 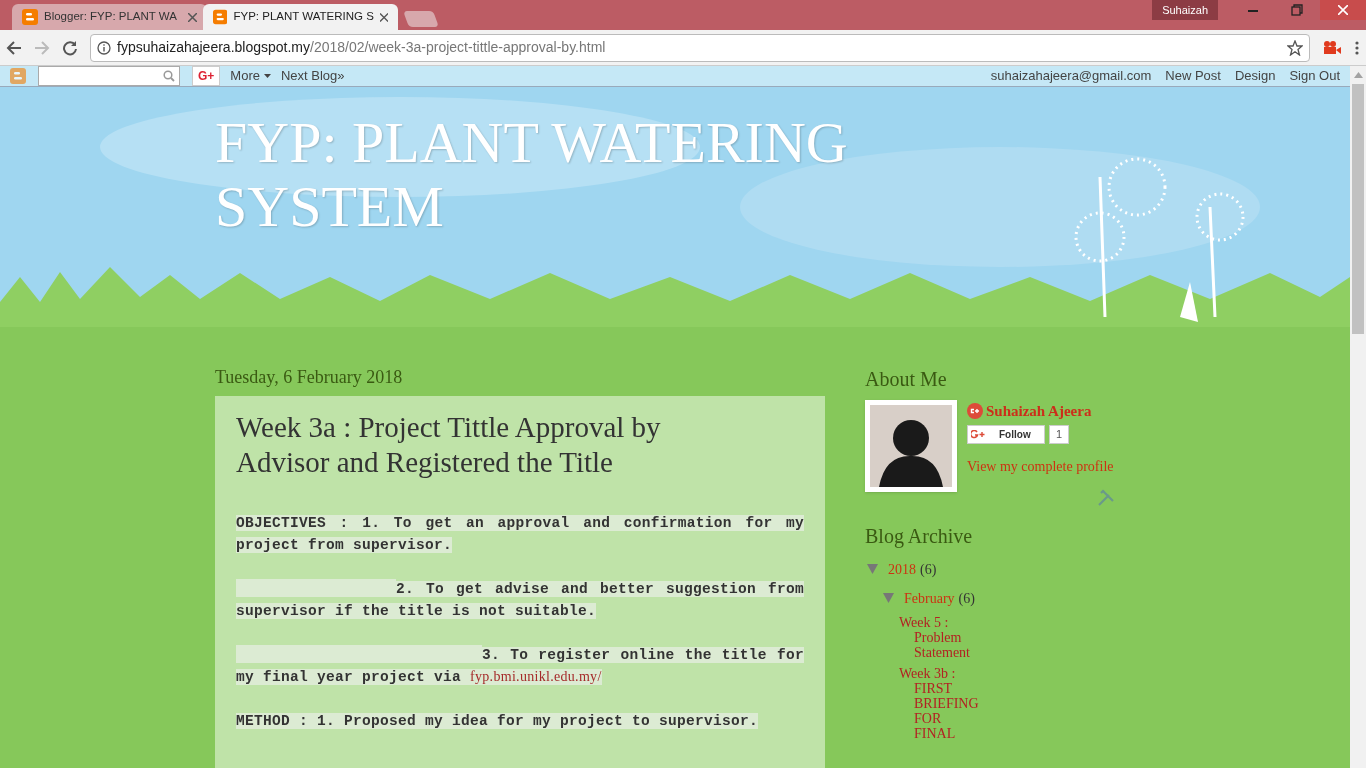 I want to click on tab-title: FYP: PLANT WATERING S, so click(x=303, y=17).